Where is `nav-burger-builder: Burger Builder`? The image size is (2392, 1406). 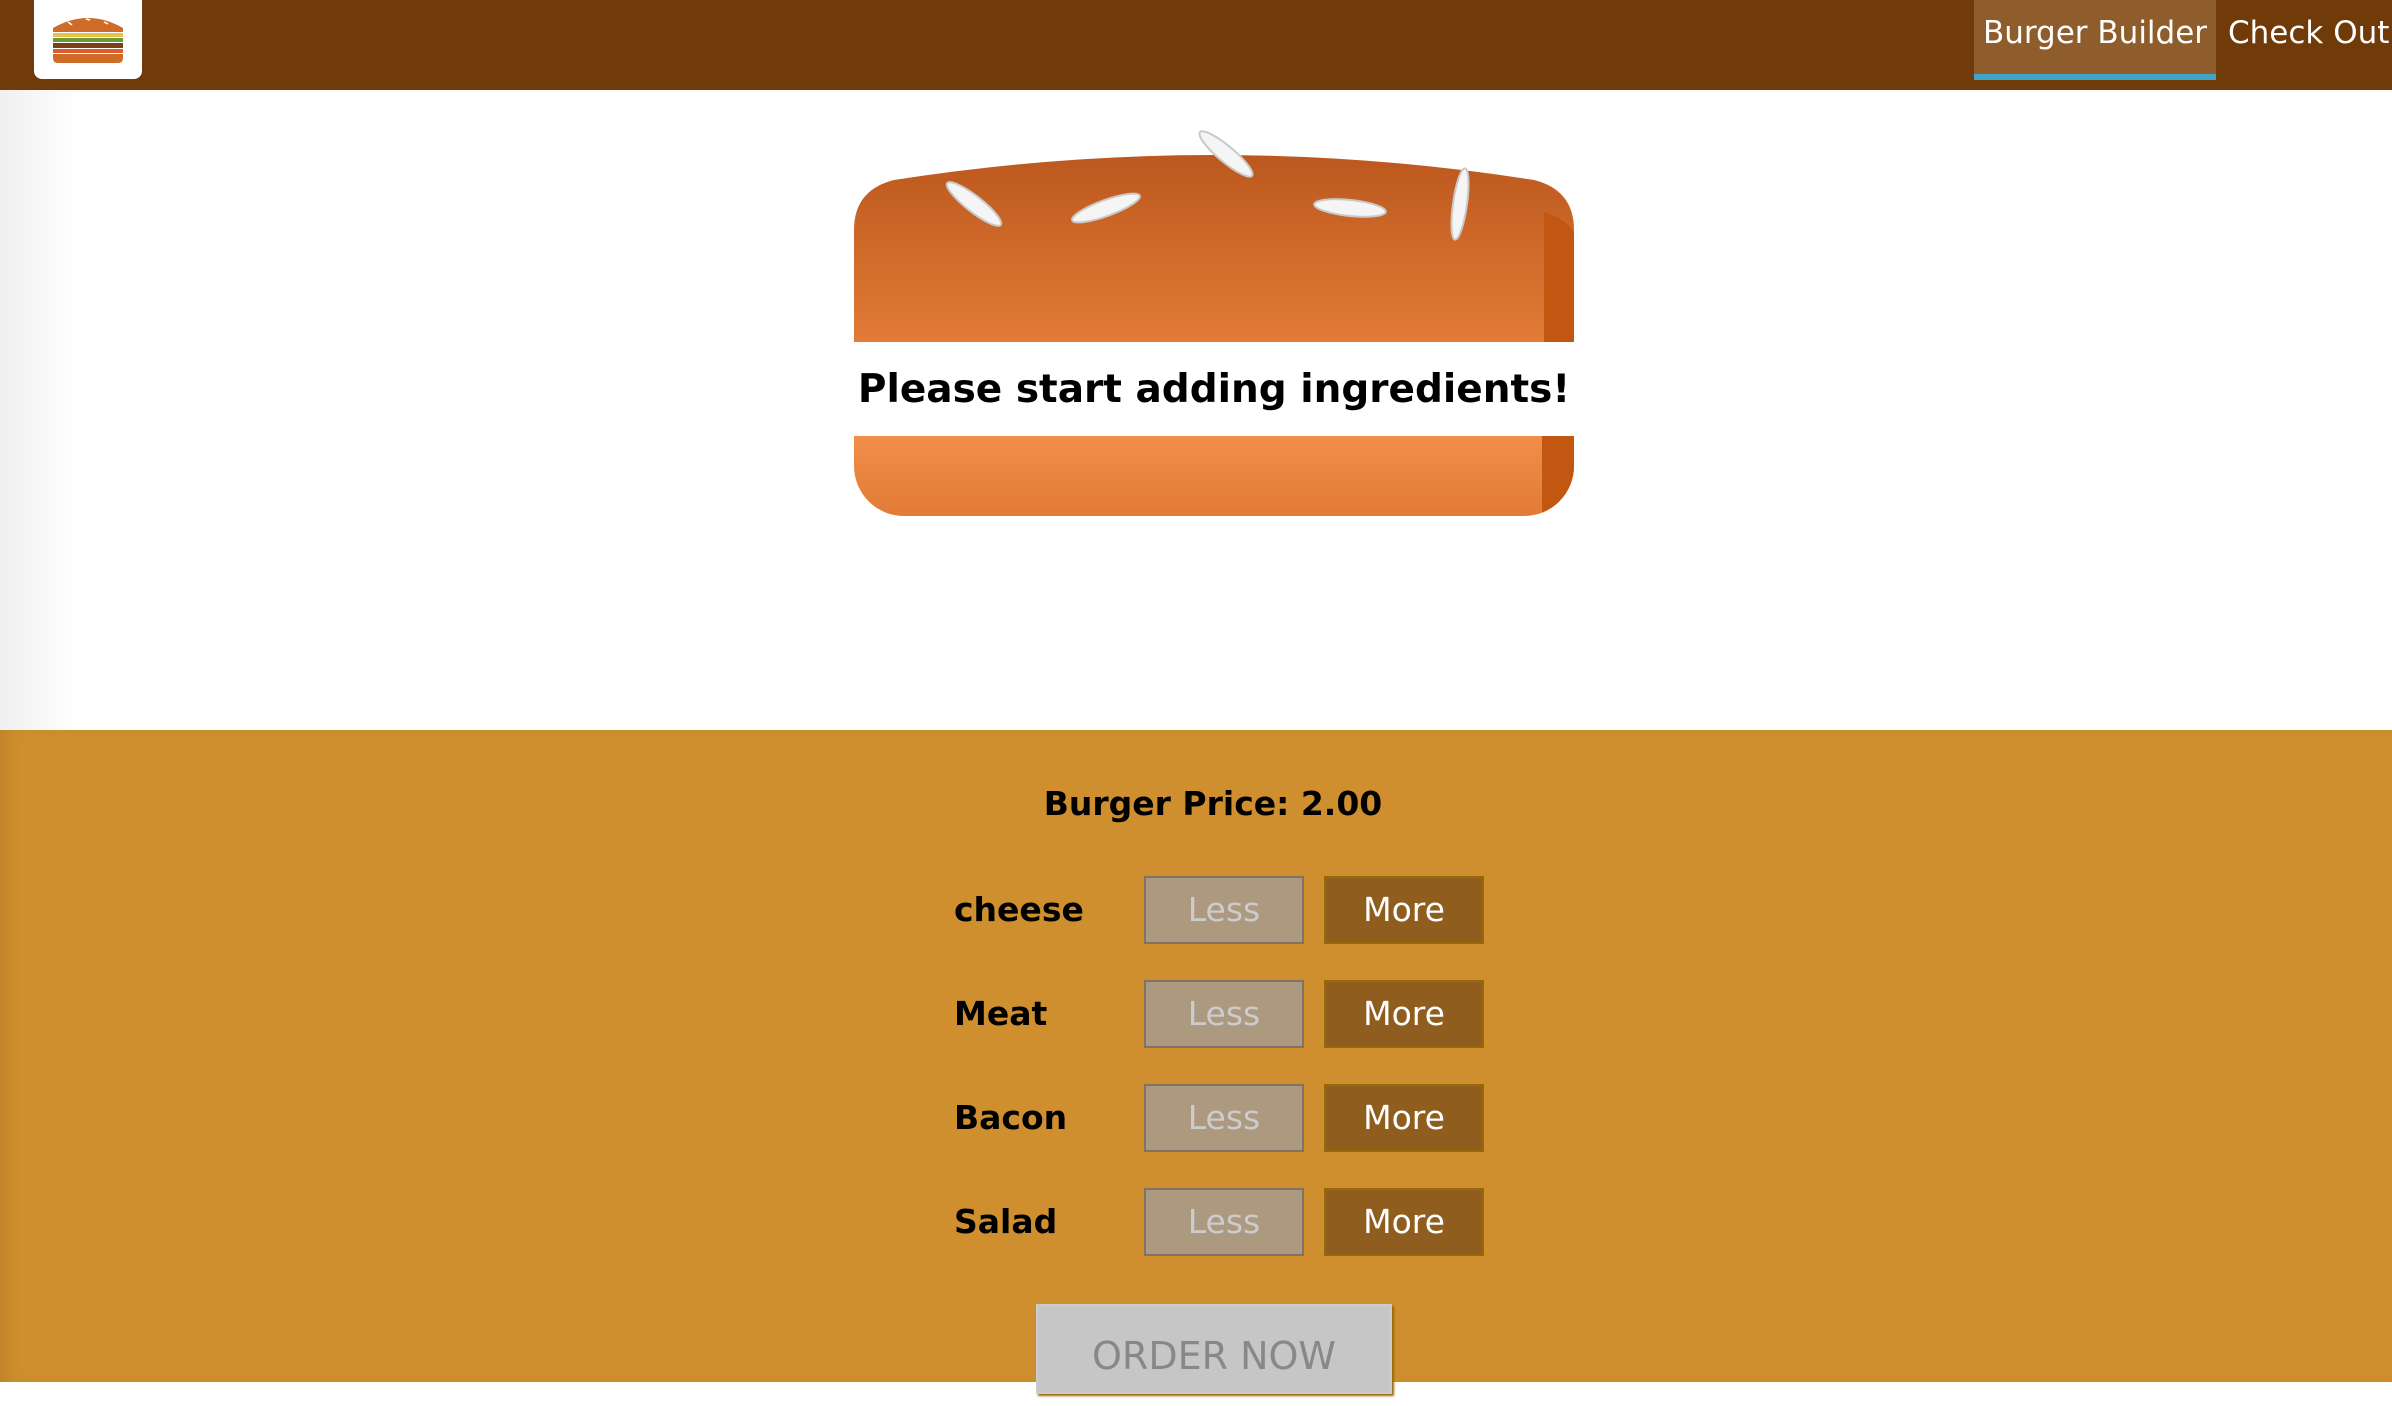 nav-burger-builder: Burger Builder is located at coordinates (2095, 40).